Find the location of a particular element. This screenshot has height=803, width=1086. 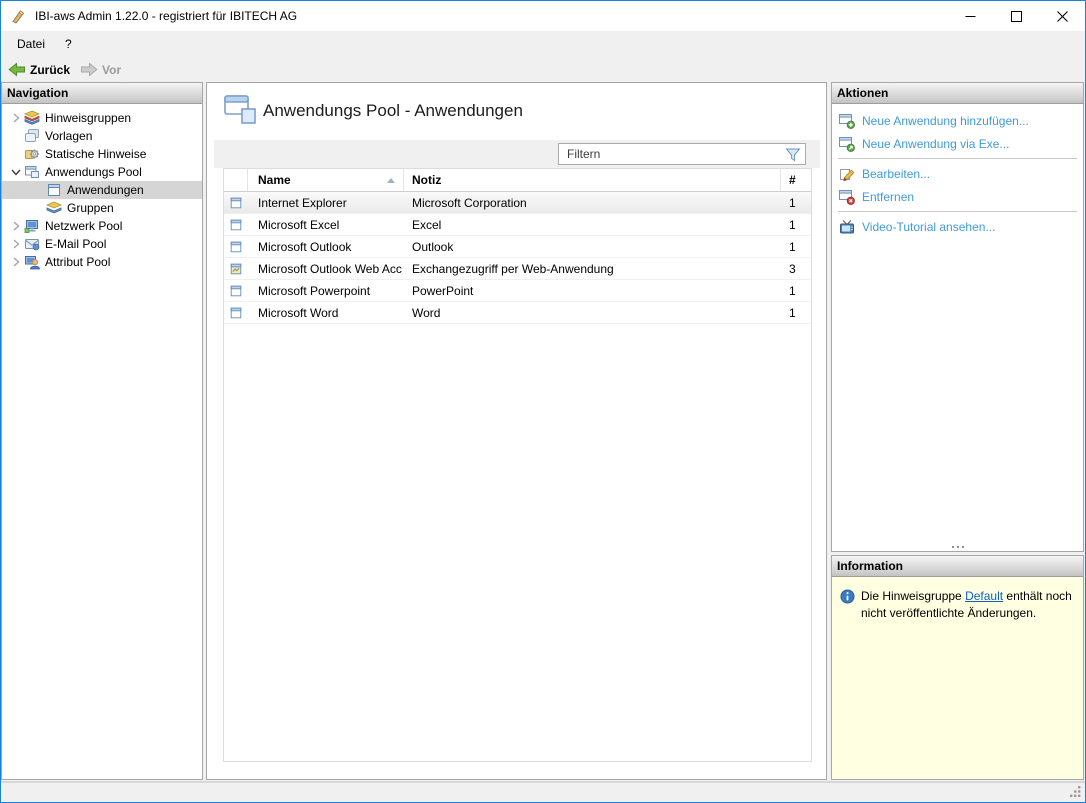

nav-item-attribut-pool: Attribut Pool is located at coordinates (102, 262).